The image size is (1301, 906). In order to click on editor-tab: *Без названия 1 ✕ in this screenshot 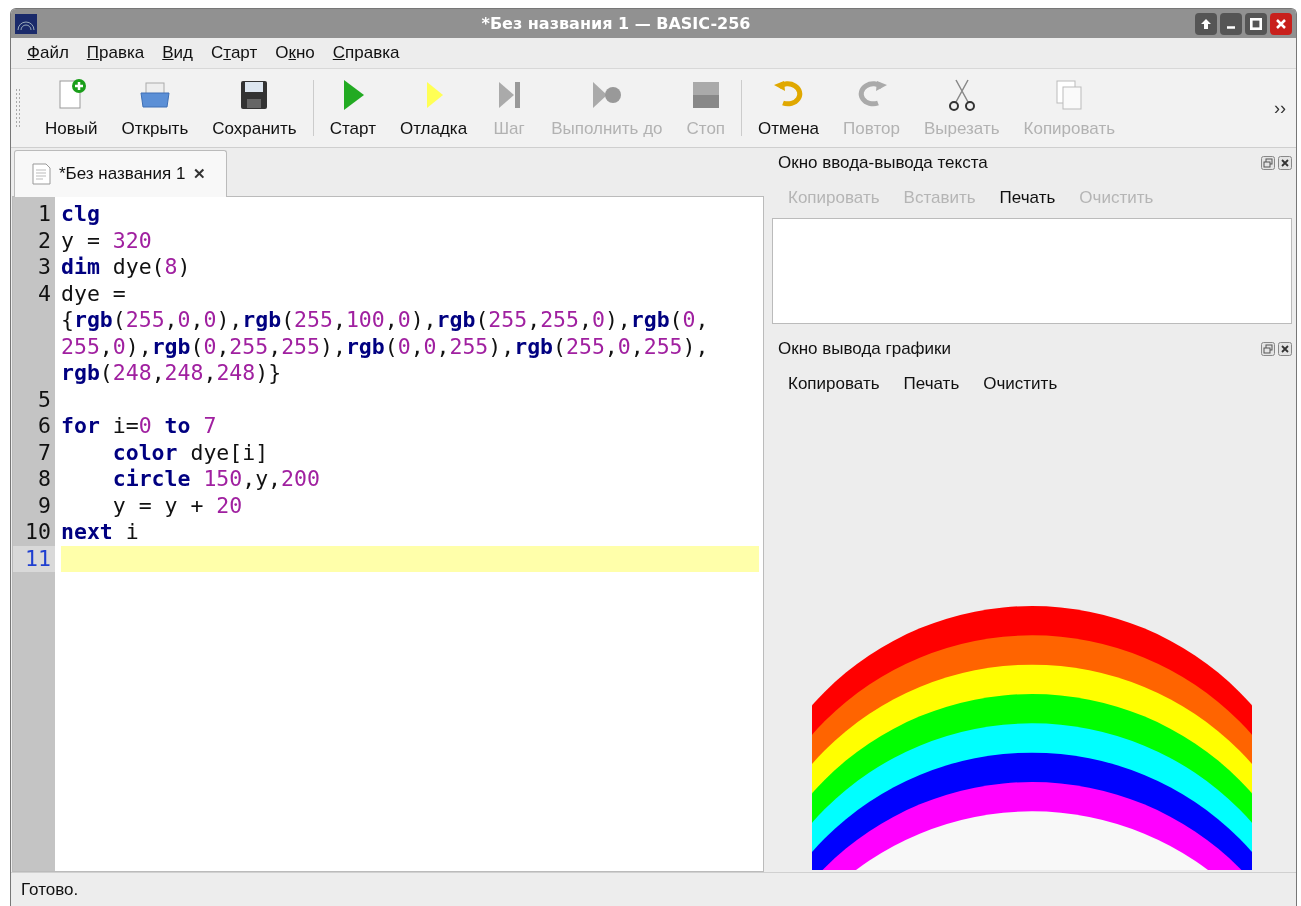, I will do `click(121, 173)`.